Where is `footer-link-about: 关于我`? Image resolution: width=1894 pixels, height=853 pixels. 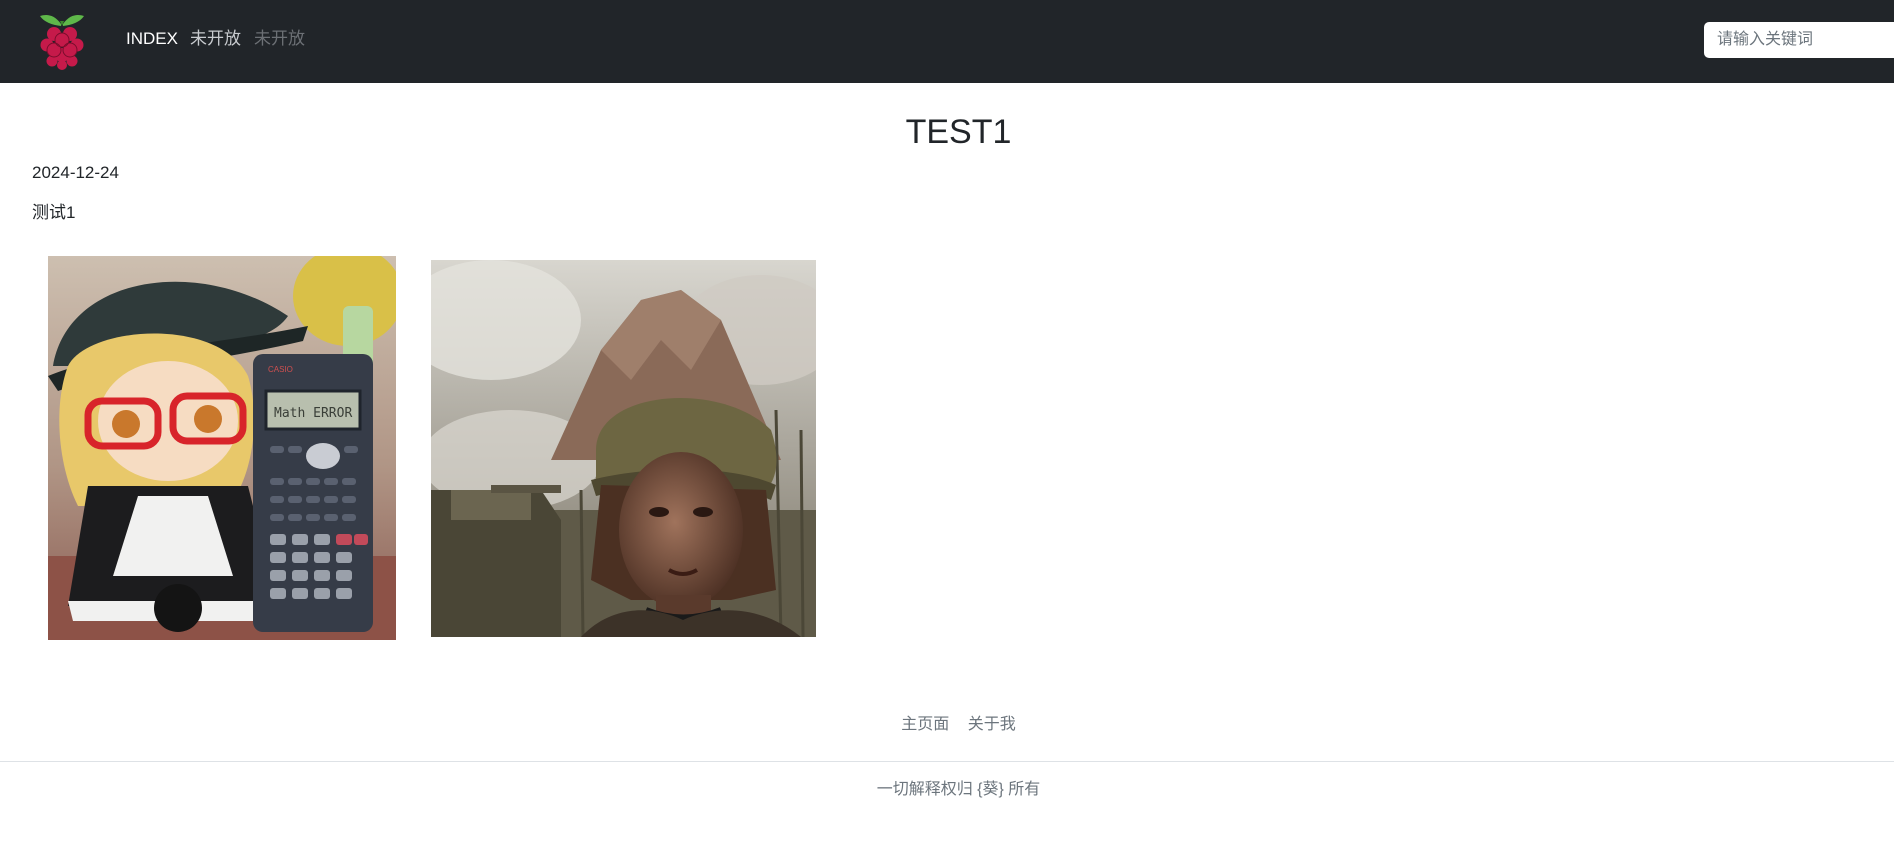
footer-link-about: 关于我 is located at coordinates (992, 724).